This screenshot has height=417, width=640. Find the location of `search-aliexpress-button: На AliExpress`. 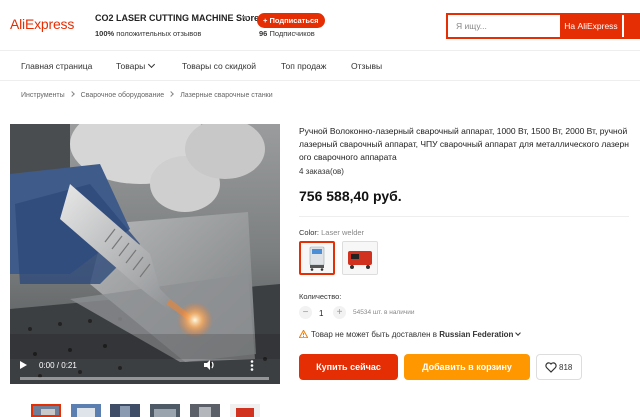

search-aliexpress-button: На AliExpress is located at coordinates (591, 26).